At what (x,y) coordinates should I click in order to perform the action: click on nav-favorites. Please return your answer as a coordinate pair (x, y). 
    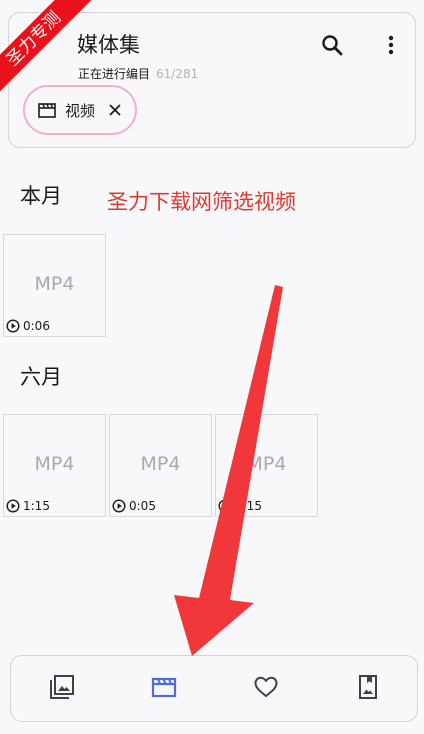
    Looking at the image, I should click on (266, 687).